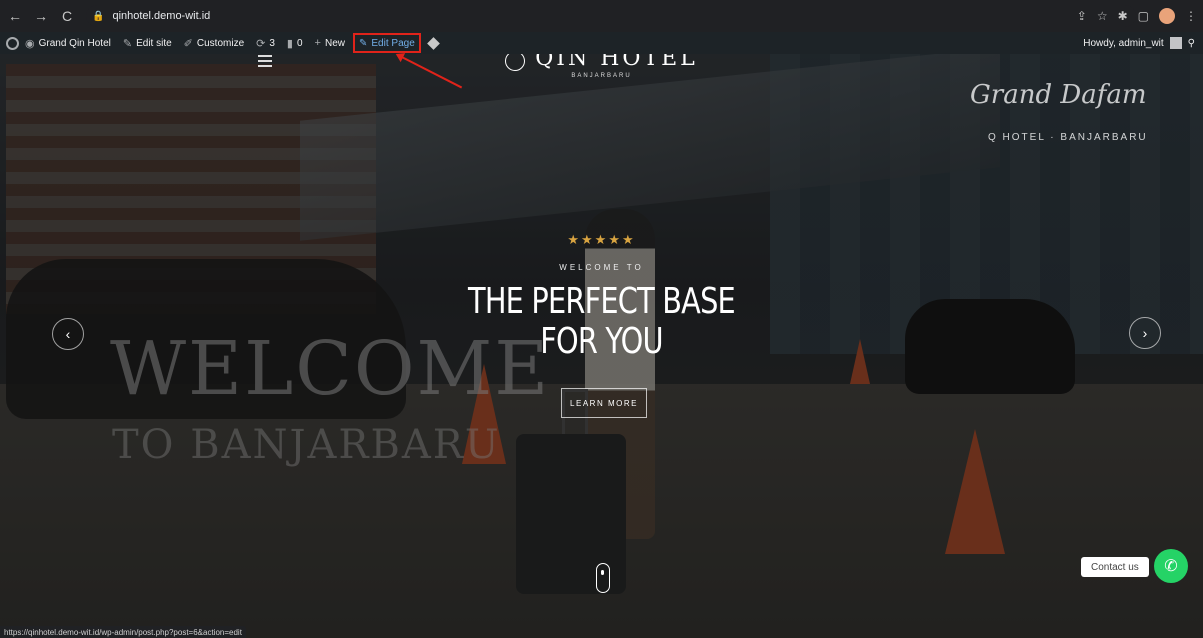 This screenshot has height=638, width=1203. Describe the element at coordinates (1167, 16) in the screenshot. I see `profile-avatar` at that location.